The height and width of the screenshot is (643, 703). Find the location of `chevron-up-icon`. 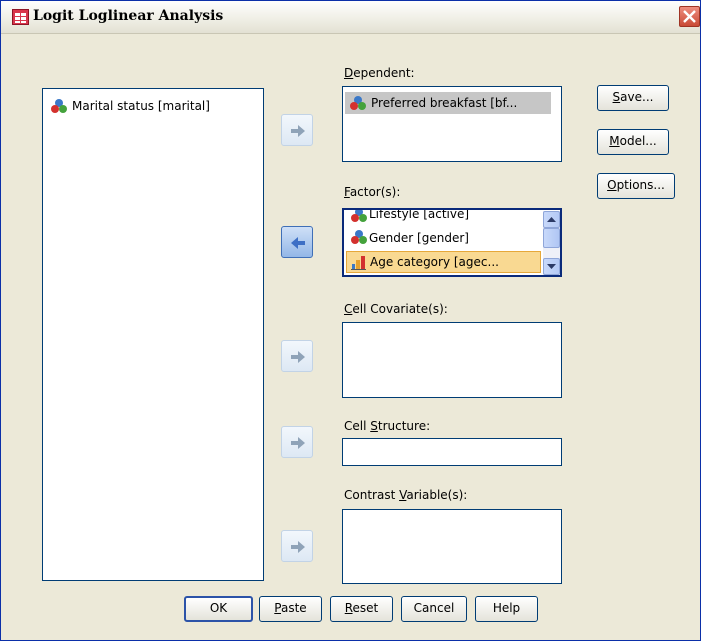

chevron-up-icon is located at coordinates (551, 219).